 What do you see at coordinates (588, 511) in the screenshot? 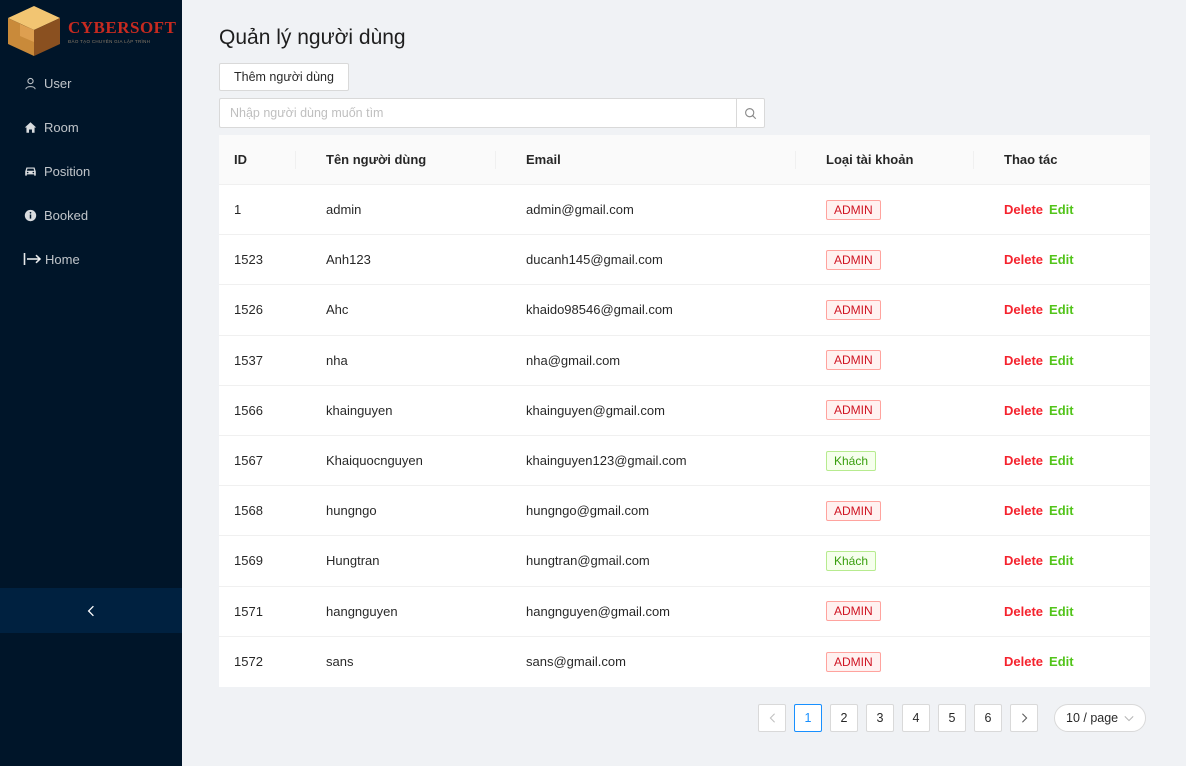
I see `cell-email: hungngo@gmail.com` at bounding box center [588, 511].